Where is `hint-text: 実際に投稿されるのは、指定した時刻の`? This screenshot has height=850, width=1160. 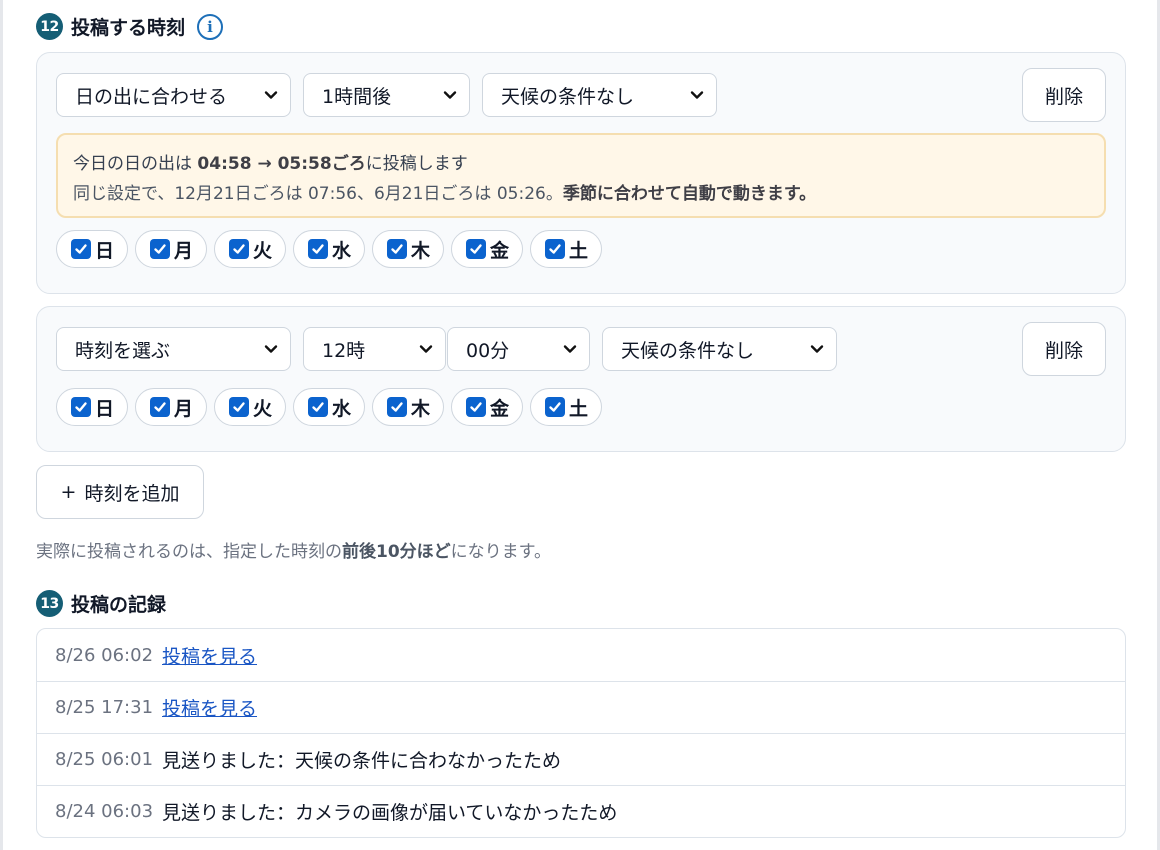
hint-text: 実際に投稿されるのは、指定した時刻の is located at coordinates (189, 552).